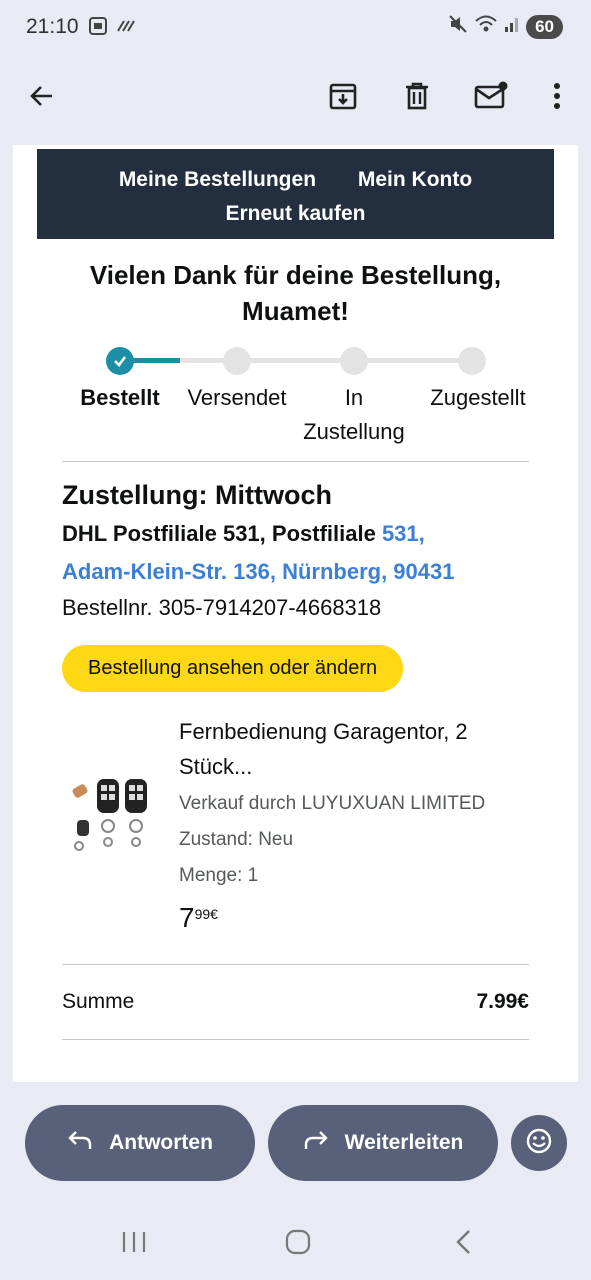  What do you see at coordinates (557, 96) in the screenshot?
I see `more-vert-icon` at bounding box center [557, 96].